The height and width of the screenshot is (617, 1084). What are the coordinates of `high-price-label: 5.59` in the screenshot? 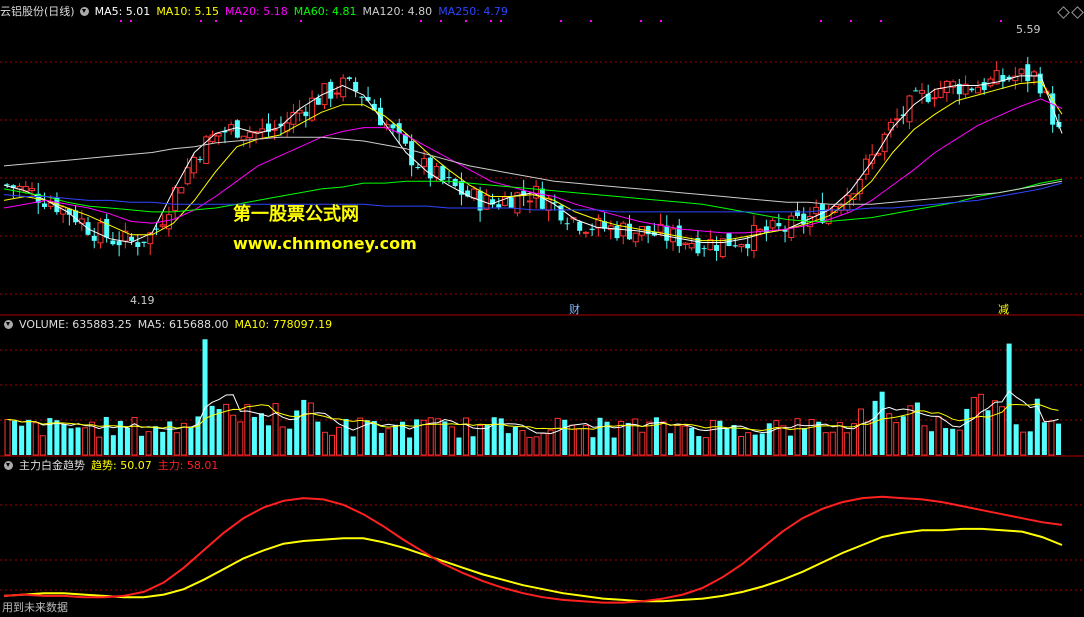 It's located at (1028, 29).